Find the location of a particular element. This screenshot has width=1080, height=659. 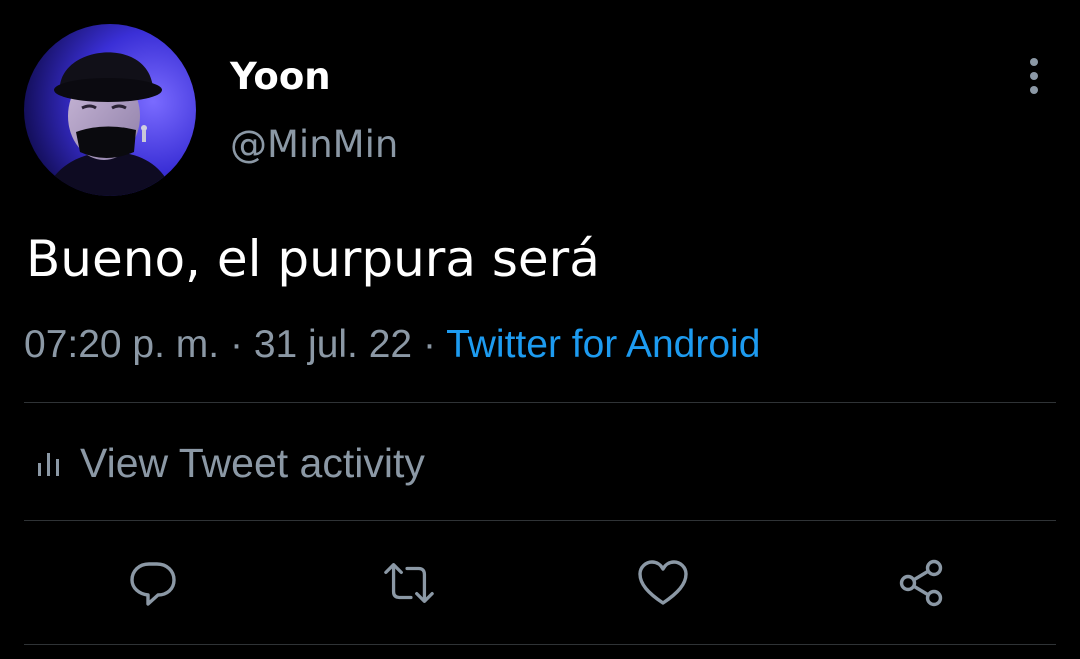

retweet-arrows-icon is located at coordinates (409, 583).